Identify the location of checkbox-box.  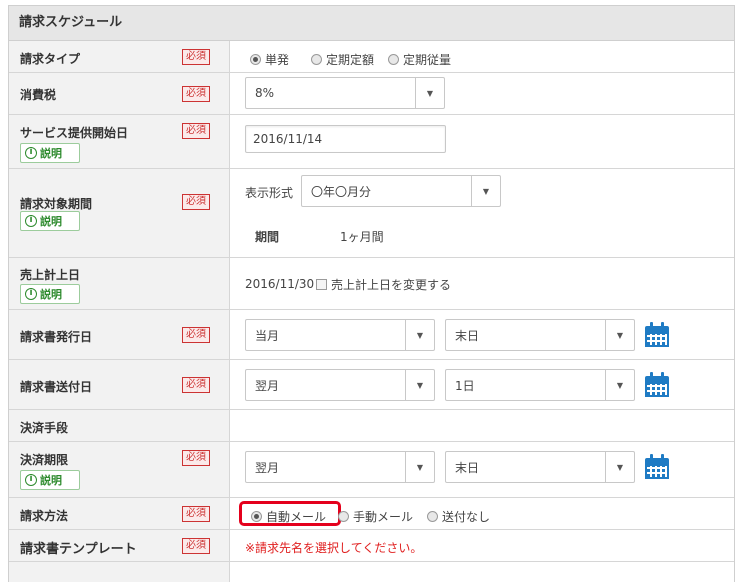
(321, 284).